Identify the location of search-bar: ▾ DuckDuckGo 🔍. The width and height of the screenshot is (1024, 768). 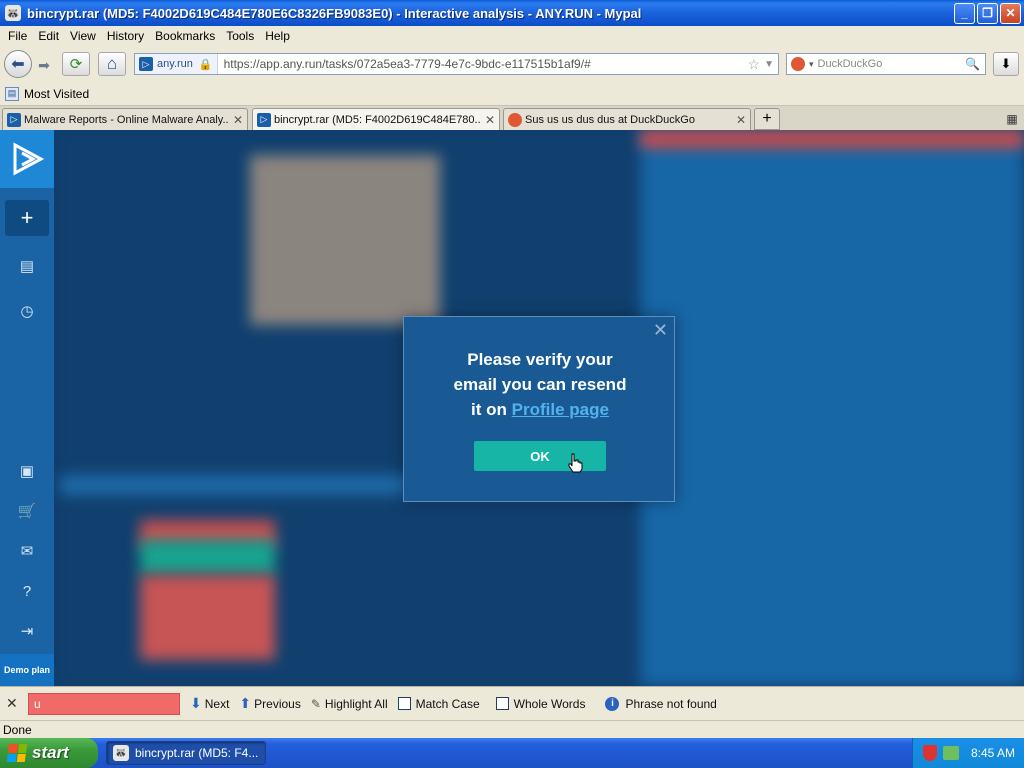
(886, 64).